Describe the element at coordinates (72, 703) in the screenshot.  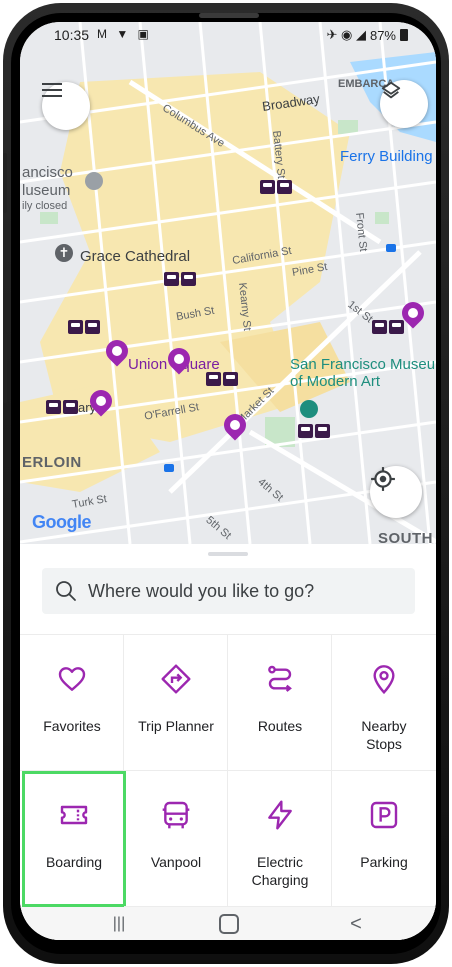
I see `tile-favorites: Favorites` at that location.